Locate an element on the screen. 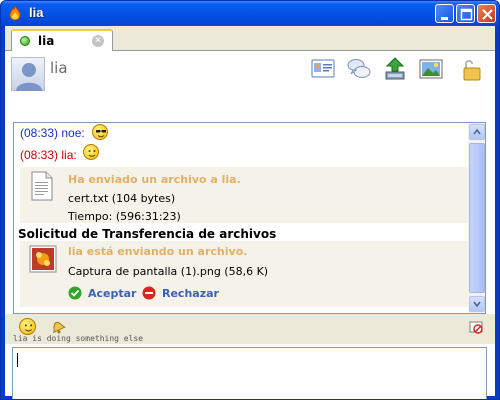 The image size is (500, 400). block-contact-icon is located at coordinates (476, 327).